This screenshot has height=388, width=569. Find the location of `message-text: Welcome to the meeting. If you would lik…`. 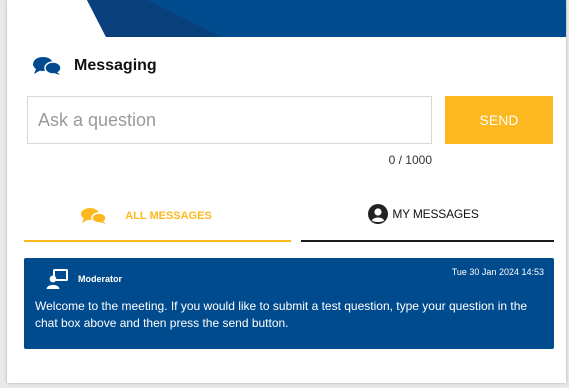

message-text: Welcome to the meeting. If you would lik… is located at coordinates (281, 314).